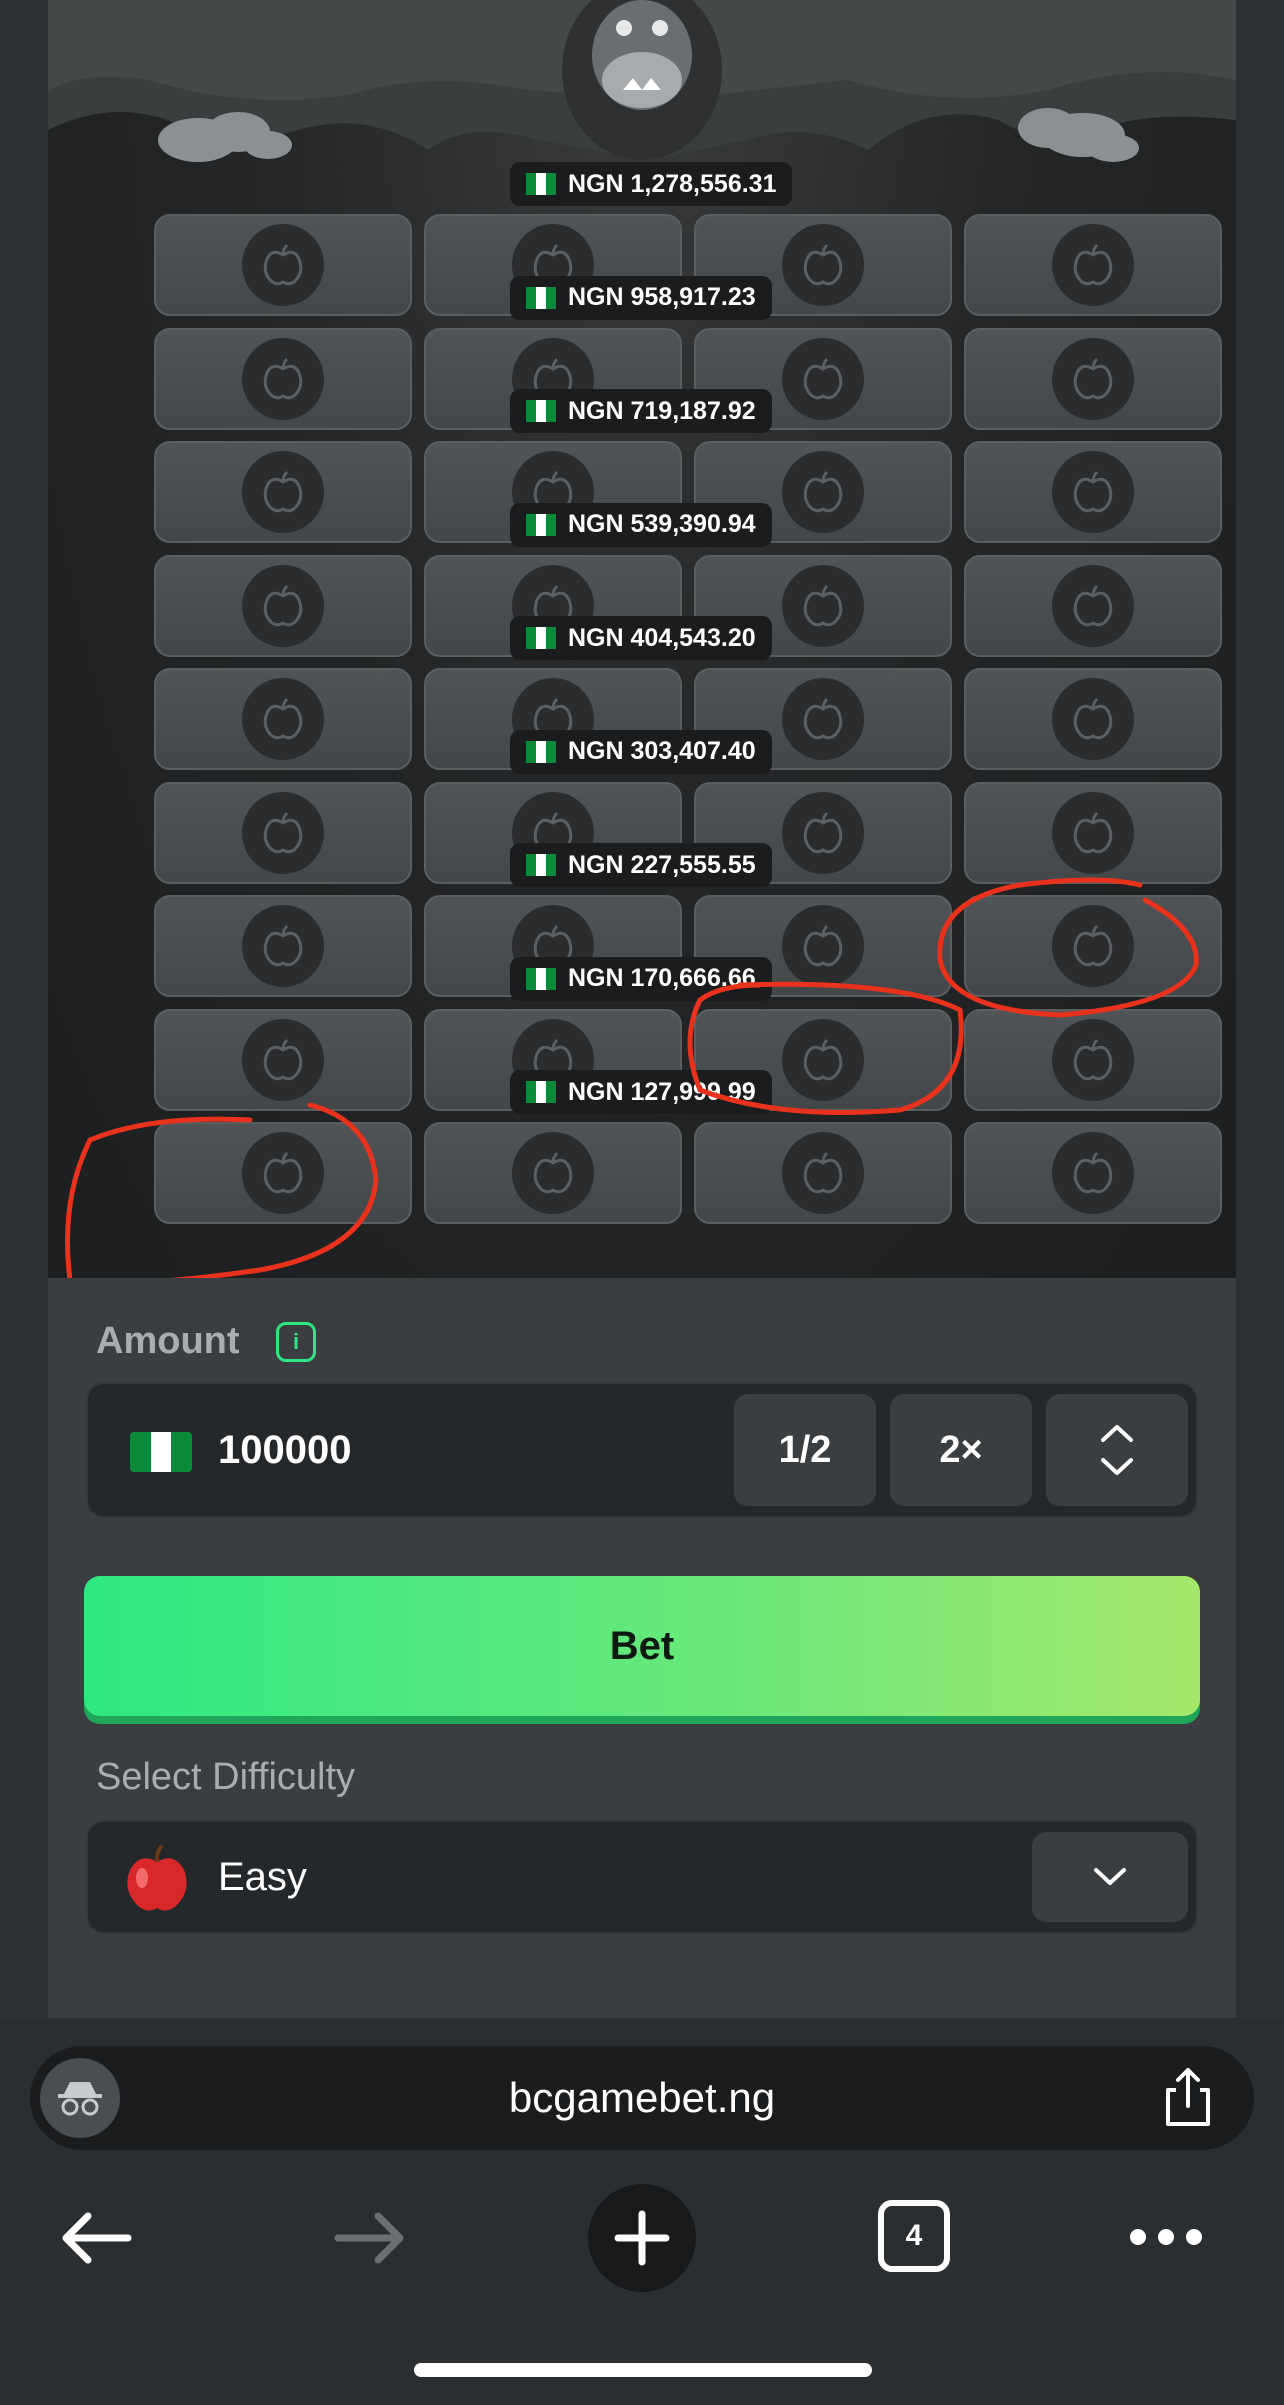  Describe the element at coordinates (1117, 1433) in the screenshot. I see `chevron-up-icon` at that location.